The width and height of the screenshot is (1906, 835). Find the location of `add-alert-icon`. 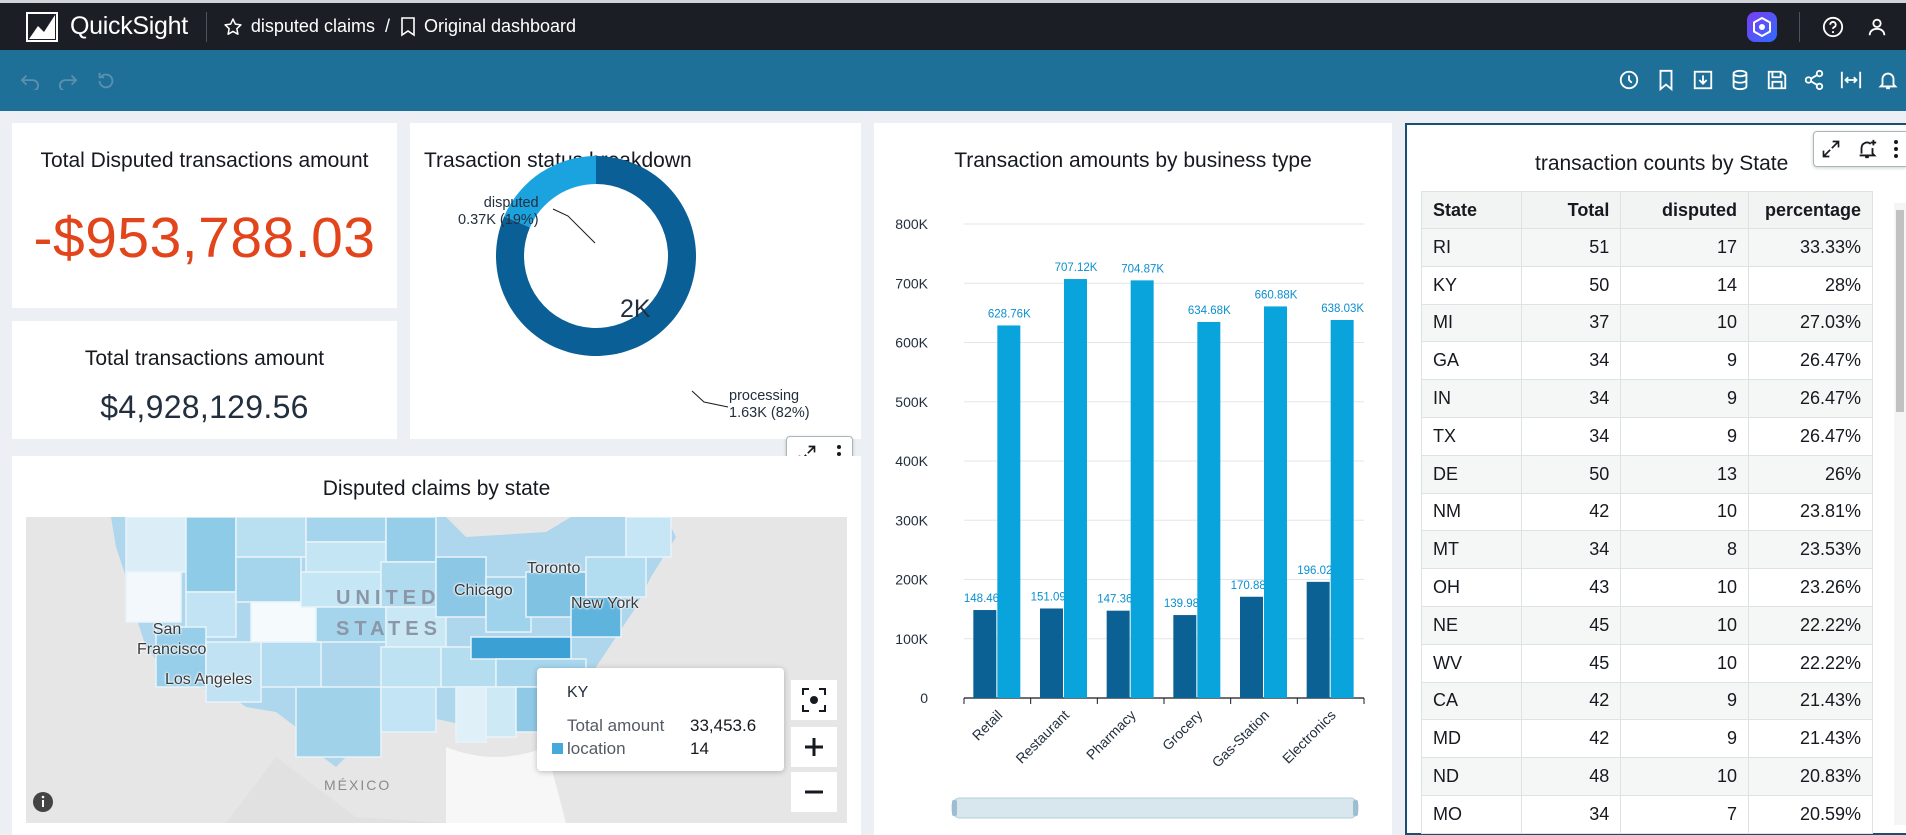

add-alert-icon is located at coordinates (1867, 149).